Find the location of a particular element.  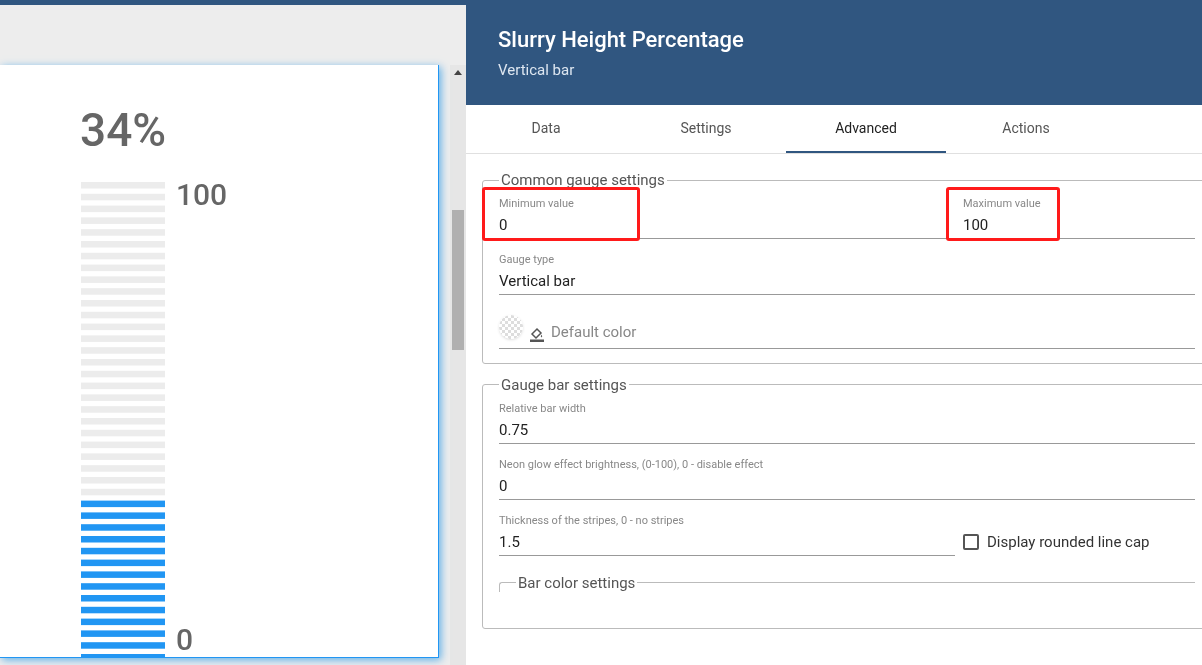

field-label: Relative bar width is located at coordinates (543, 408).